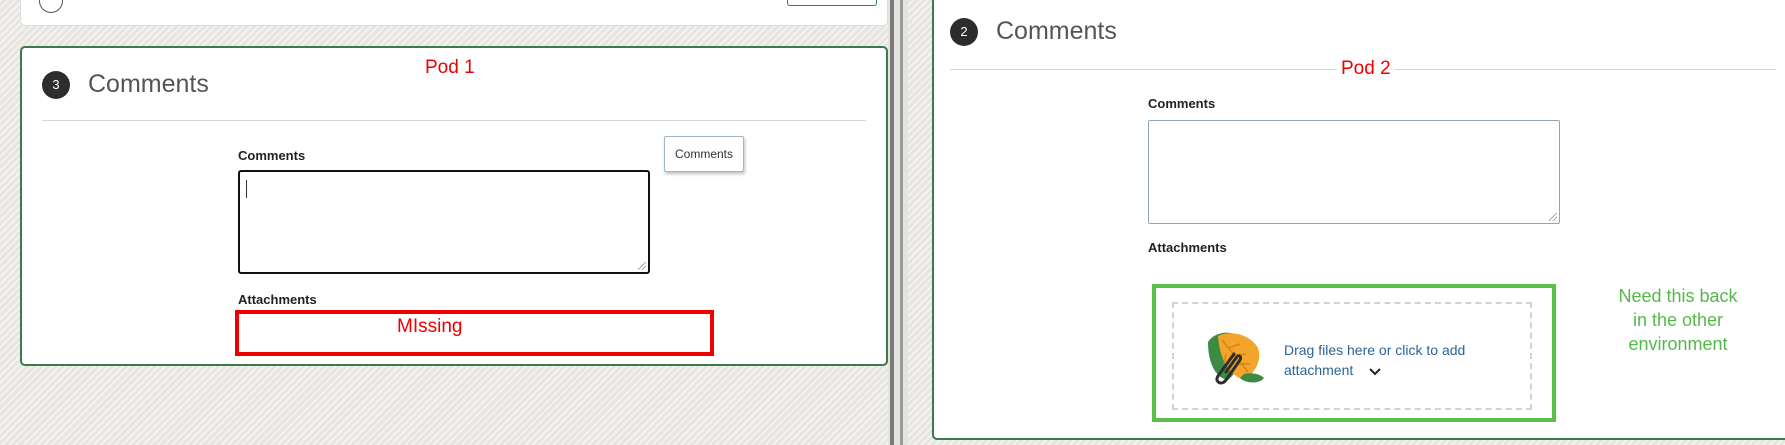 The height and width of the screenshot is (445, 1785). I want to click on text-caret, so click(246, 189).